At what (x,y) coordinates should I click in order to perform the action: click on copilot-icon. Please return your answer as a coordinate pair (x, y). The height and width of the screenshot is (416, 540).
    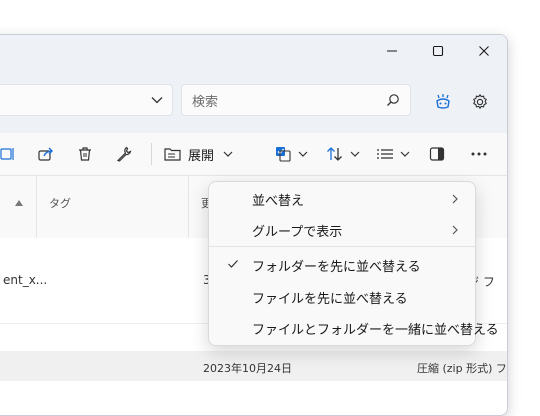
    Looking at the image, I should click on (443, 101).